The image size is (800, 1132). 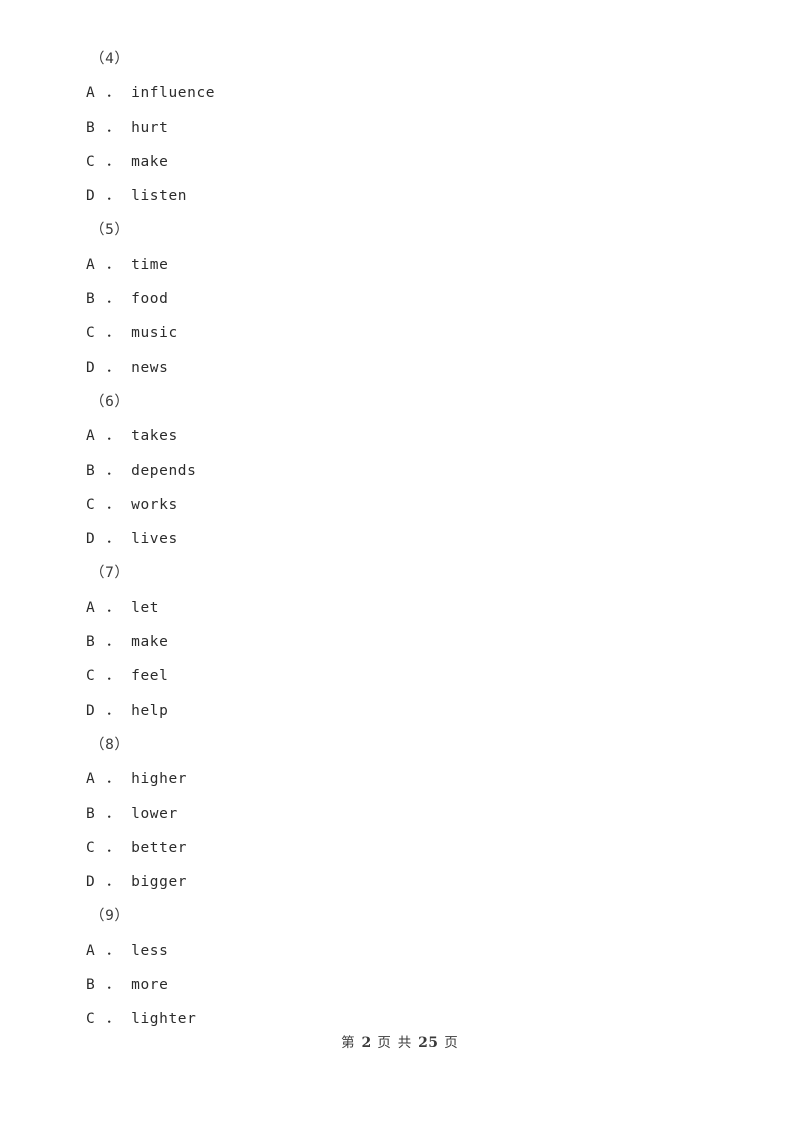 What do you see at coordinates (110, 573) in the screenshot?
I see `question-number: （7）` at bounding box center [110, 573].